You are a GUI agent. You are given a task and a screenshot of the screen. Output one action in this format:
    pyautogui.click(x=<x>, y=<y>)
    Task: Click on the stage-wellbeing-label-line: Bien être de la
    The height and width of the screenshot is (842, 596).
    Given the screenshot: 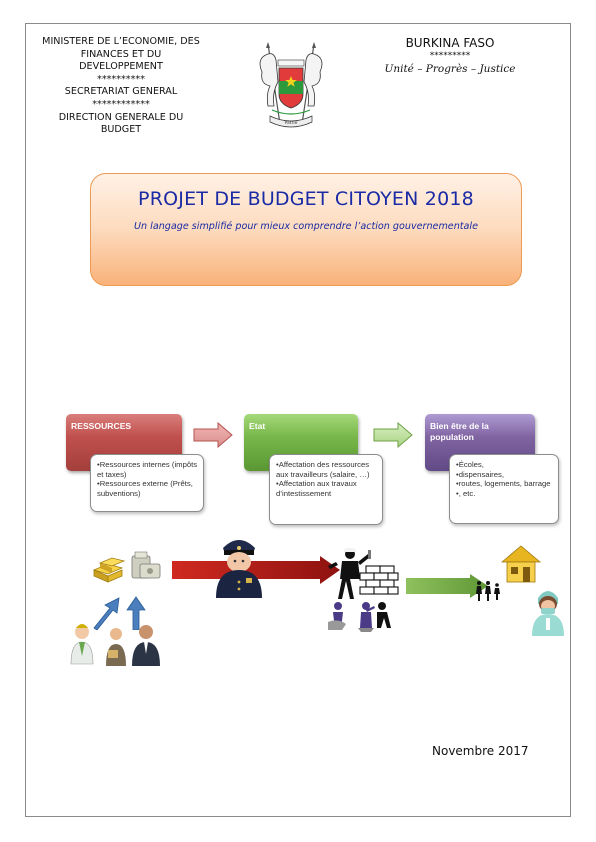 What is the action you would take?
    pyautogui.click(x=459, y=426)
    